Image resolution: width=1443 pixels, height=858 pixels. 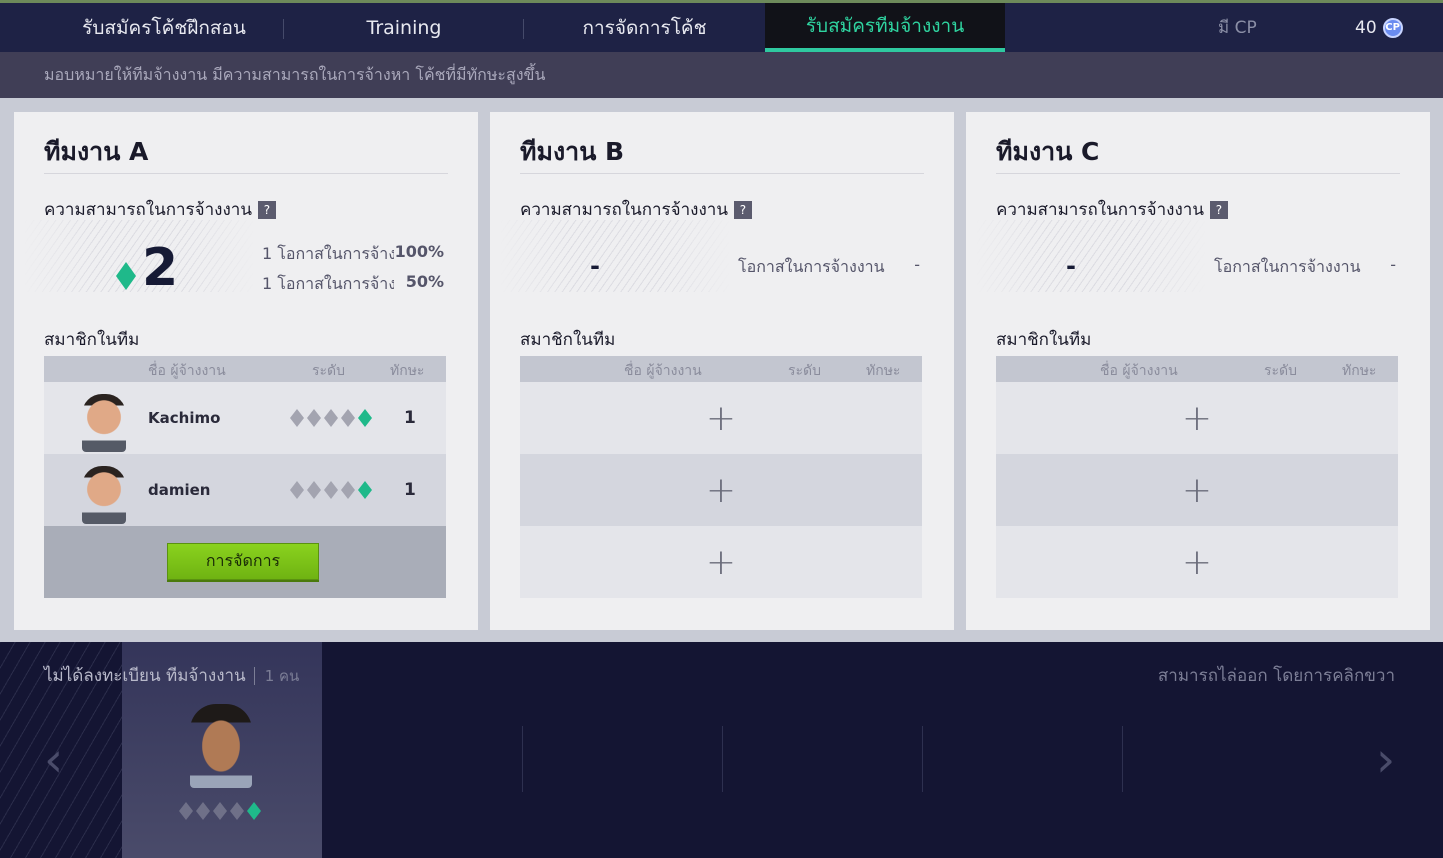 I want to click on team-title: ทีมงาน B, so click(x=572, y=151).